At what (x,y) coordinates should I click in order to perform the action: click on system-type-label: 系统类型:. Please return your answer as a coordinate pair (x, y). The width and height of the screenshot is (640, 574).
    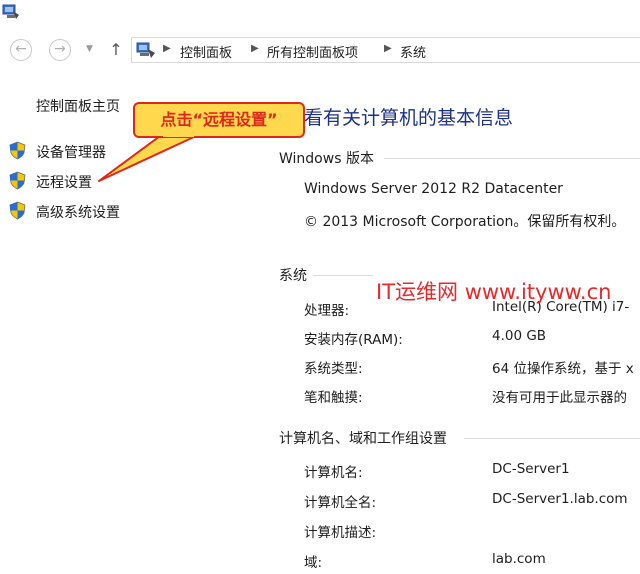
    Looking at the image, I should click on (333, 369).